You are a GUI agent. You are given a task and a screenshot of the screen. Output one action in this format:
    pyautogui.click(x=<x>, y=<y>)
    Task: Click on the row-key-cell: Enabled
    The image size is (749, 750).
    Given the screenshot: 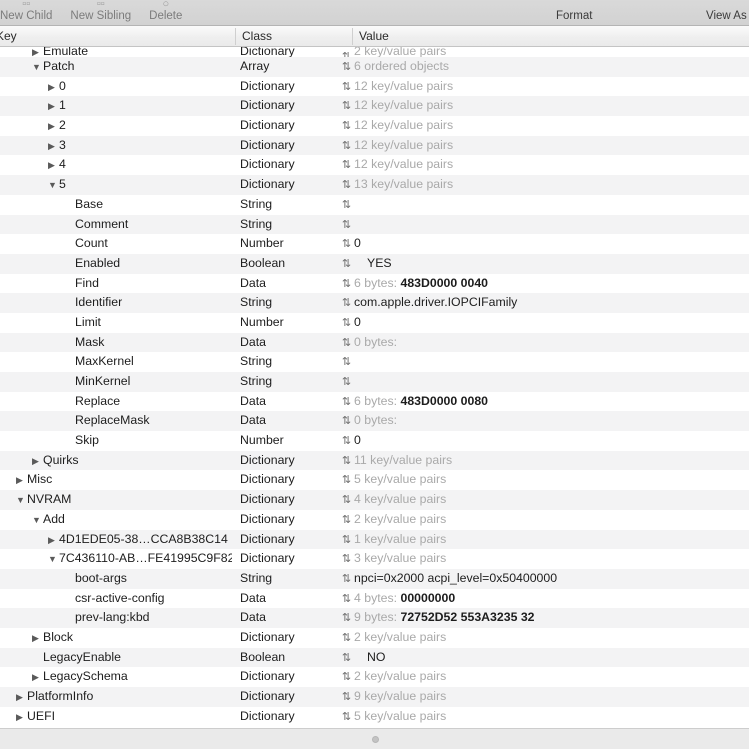 What is the action you would take?
    pyautogui.click(x=116, y=264)
    